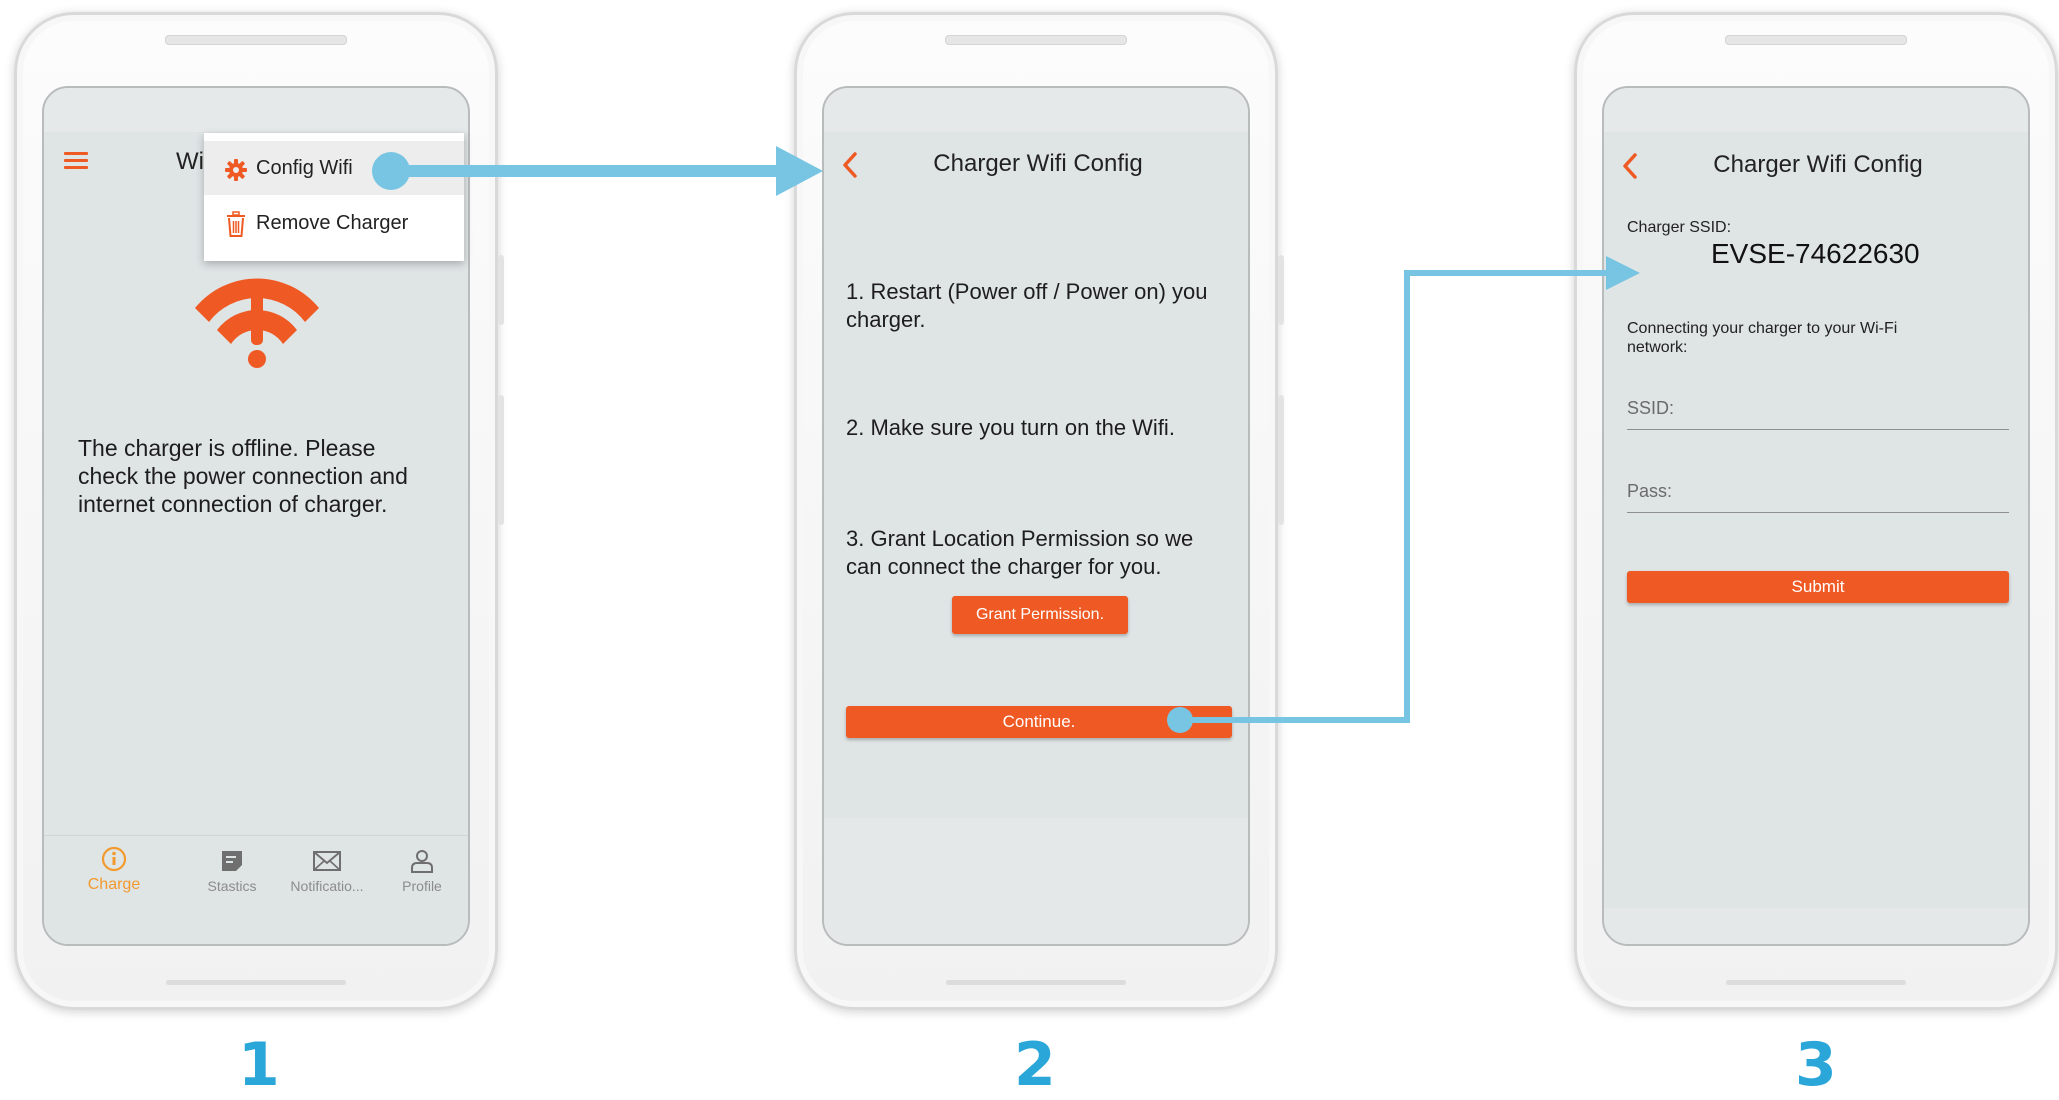  What do you see at coordinates (1403, 494) in the screenshot?
I see `arrow-continue-to-screen3` at bounding box center [1403, 494].